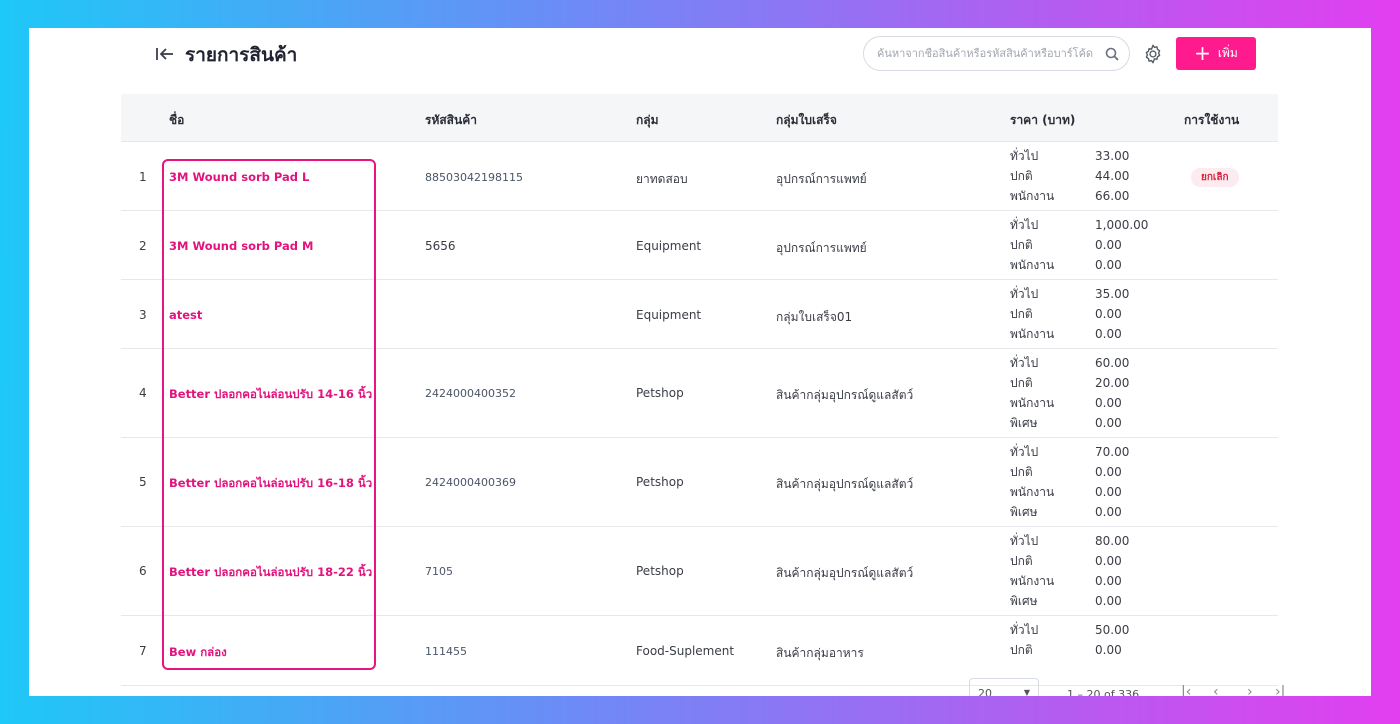 The image size is (1400, 724). I want to click on collapse-back-button, so click(165, 54).